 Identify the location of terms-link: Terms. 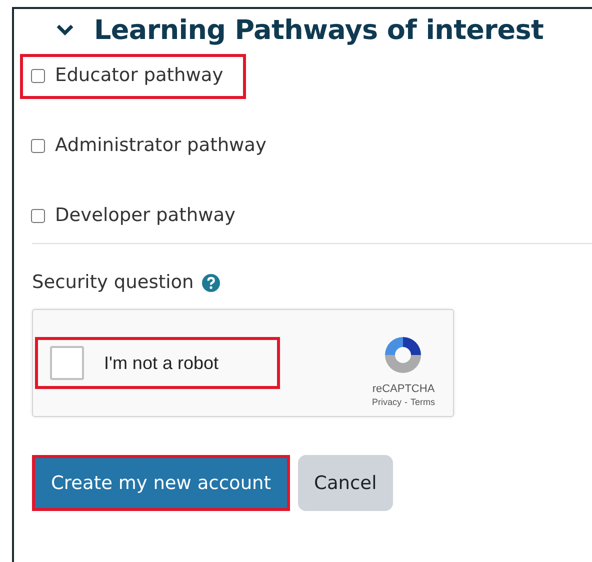
(422, 402).